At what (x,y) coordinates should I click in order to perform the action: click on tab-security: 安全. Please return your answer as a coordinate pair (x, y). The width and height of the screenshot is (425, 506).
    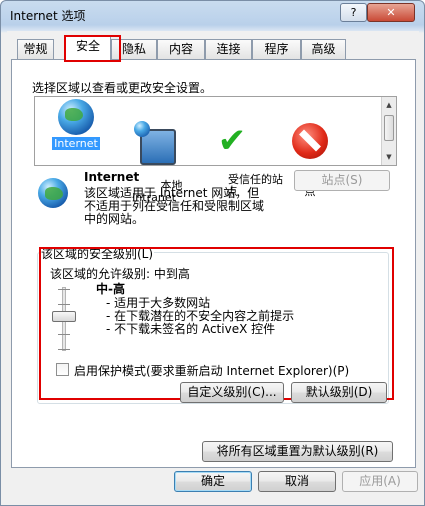
    Looking at the image, I should click on (88, 48).